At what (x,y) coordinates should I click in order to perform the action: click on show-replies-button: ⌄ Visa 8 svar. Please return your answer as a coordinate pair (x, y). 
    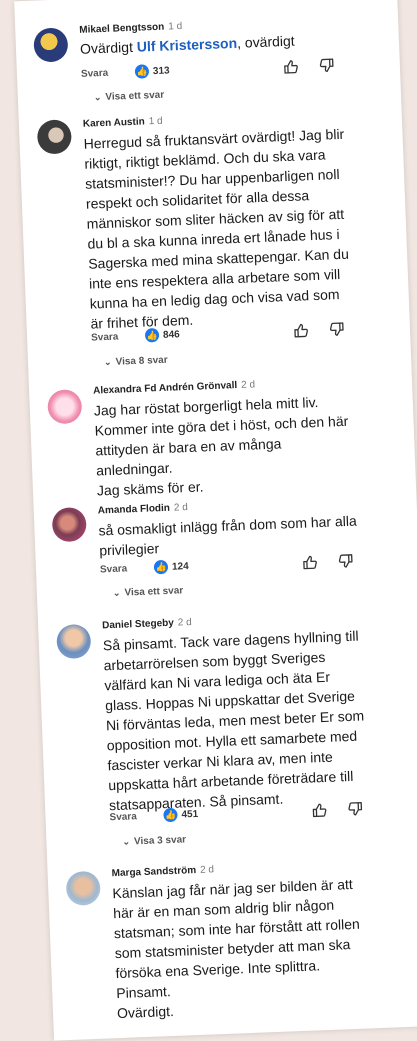
    Looking at the image, I should click on (136, 361).